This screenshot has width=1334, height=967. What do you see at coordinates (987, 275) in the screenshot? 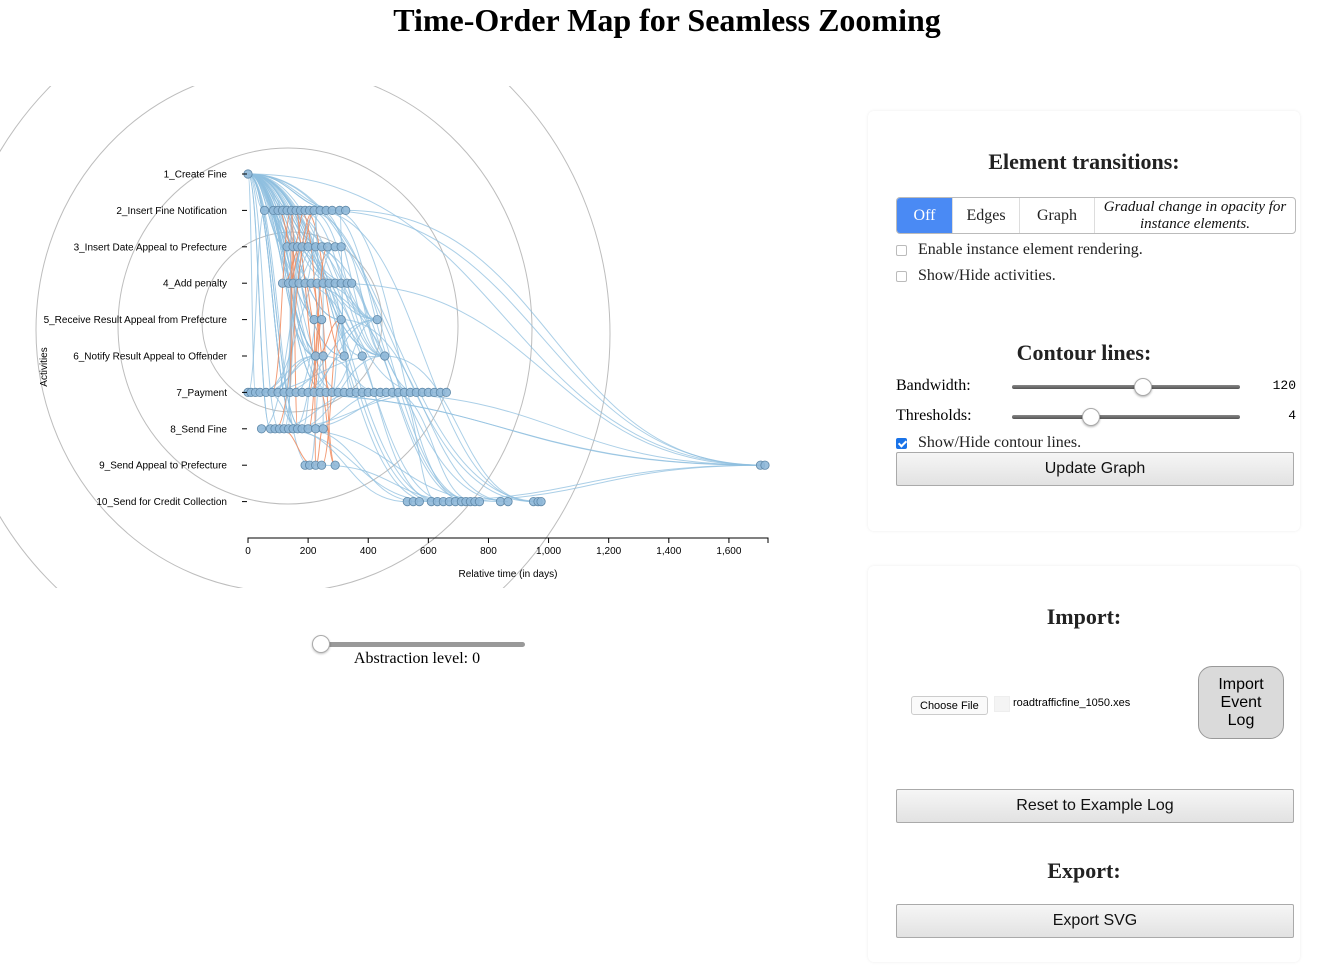
I see `show-activities-label: Show/Hide activities.` at bounding box center [987, 275].